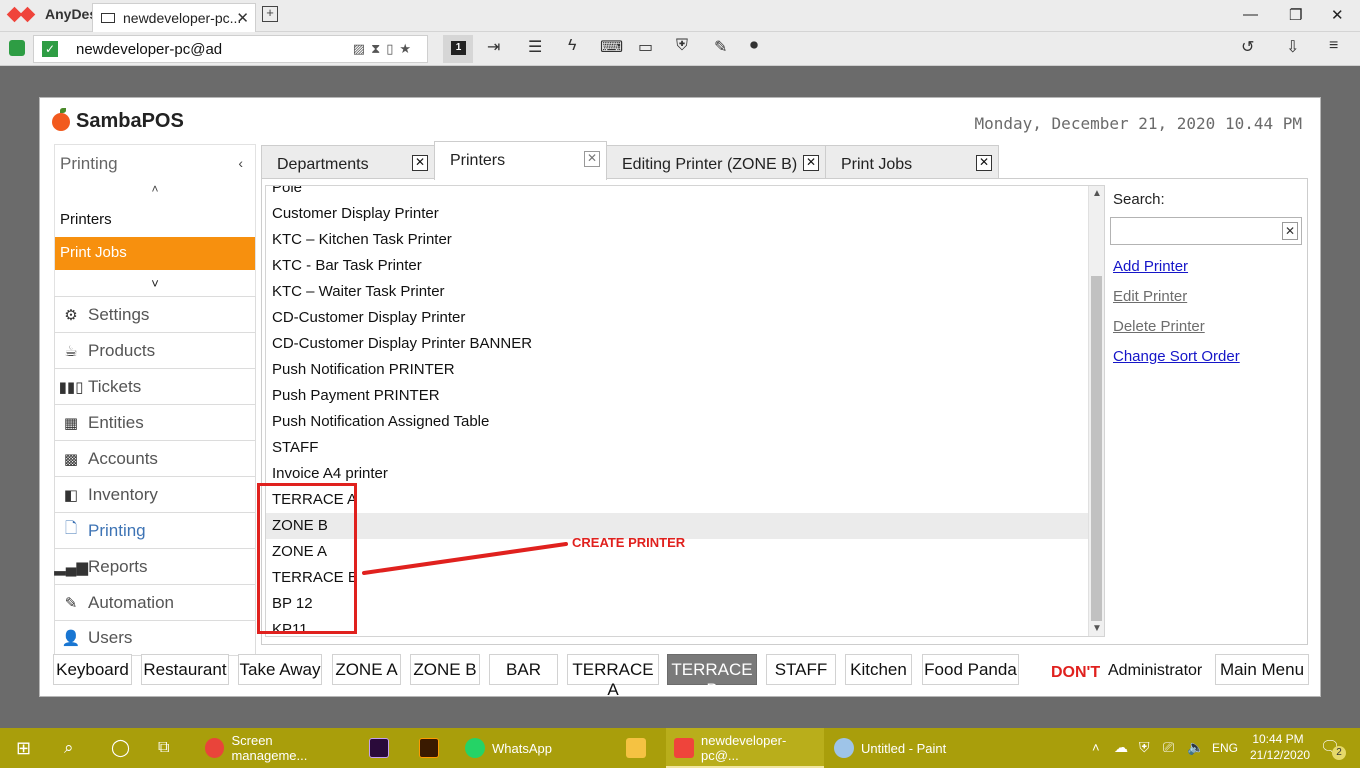 This screenshot has width=1360, height=768. What do you see at coordinates (1339, 753) in the screenshot?
I see `notification-count: 2` at bounding box center [1339, 753].